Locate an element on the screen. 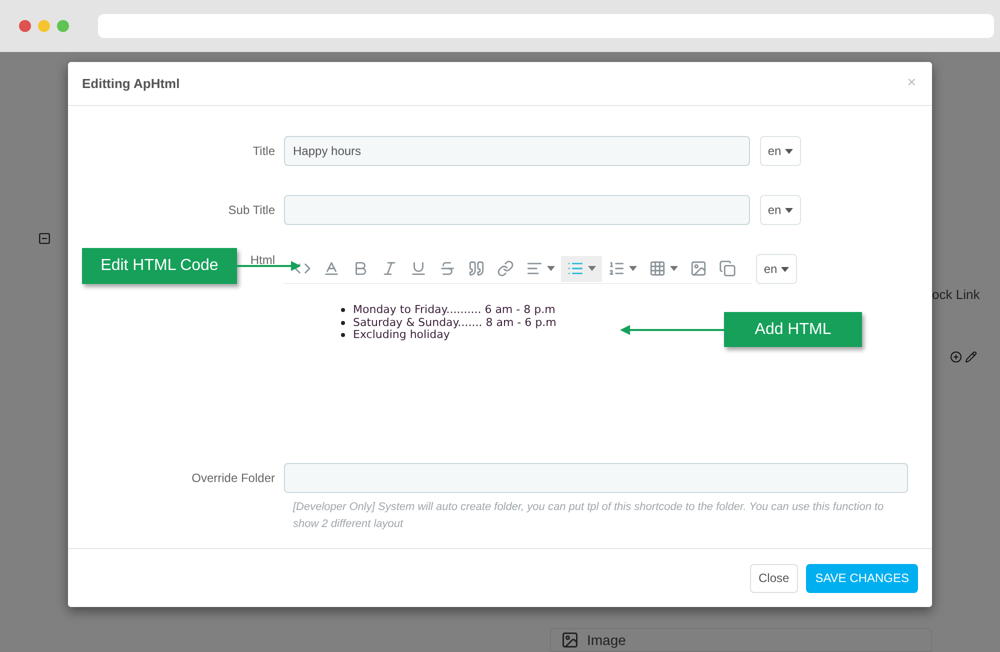 Image resolution: width=1000 pixels, height=652 pixels. callout-label: Add HTML is located at coordinates (793, 329).